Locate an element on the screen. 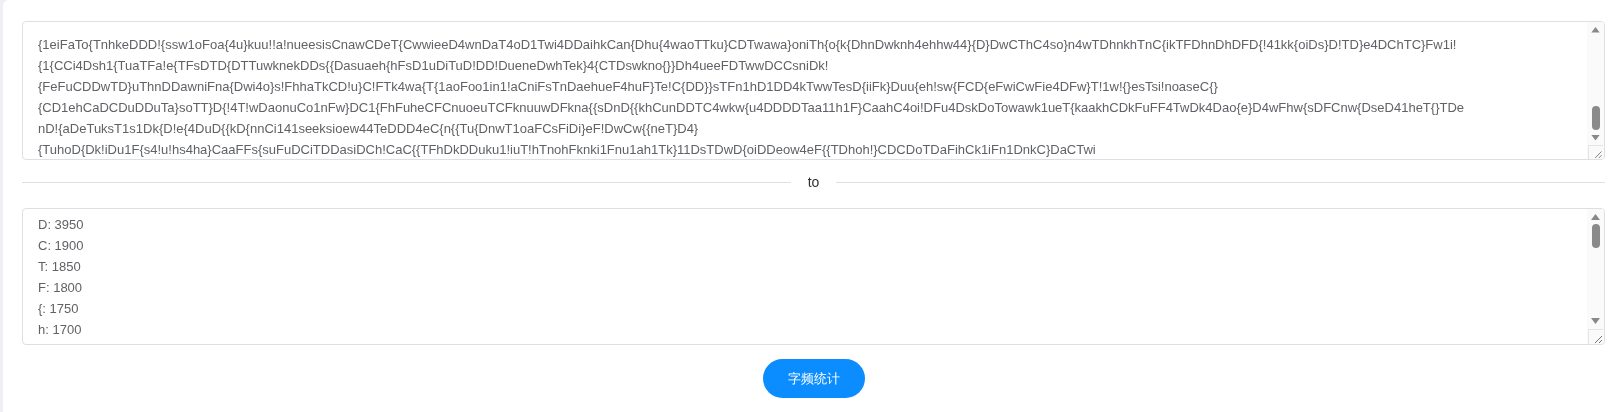  text-line: {: 1750 is located at coordinates (58, 309).